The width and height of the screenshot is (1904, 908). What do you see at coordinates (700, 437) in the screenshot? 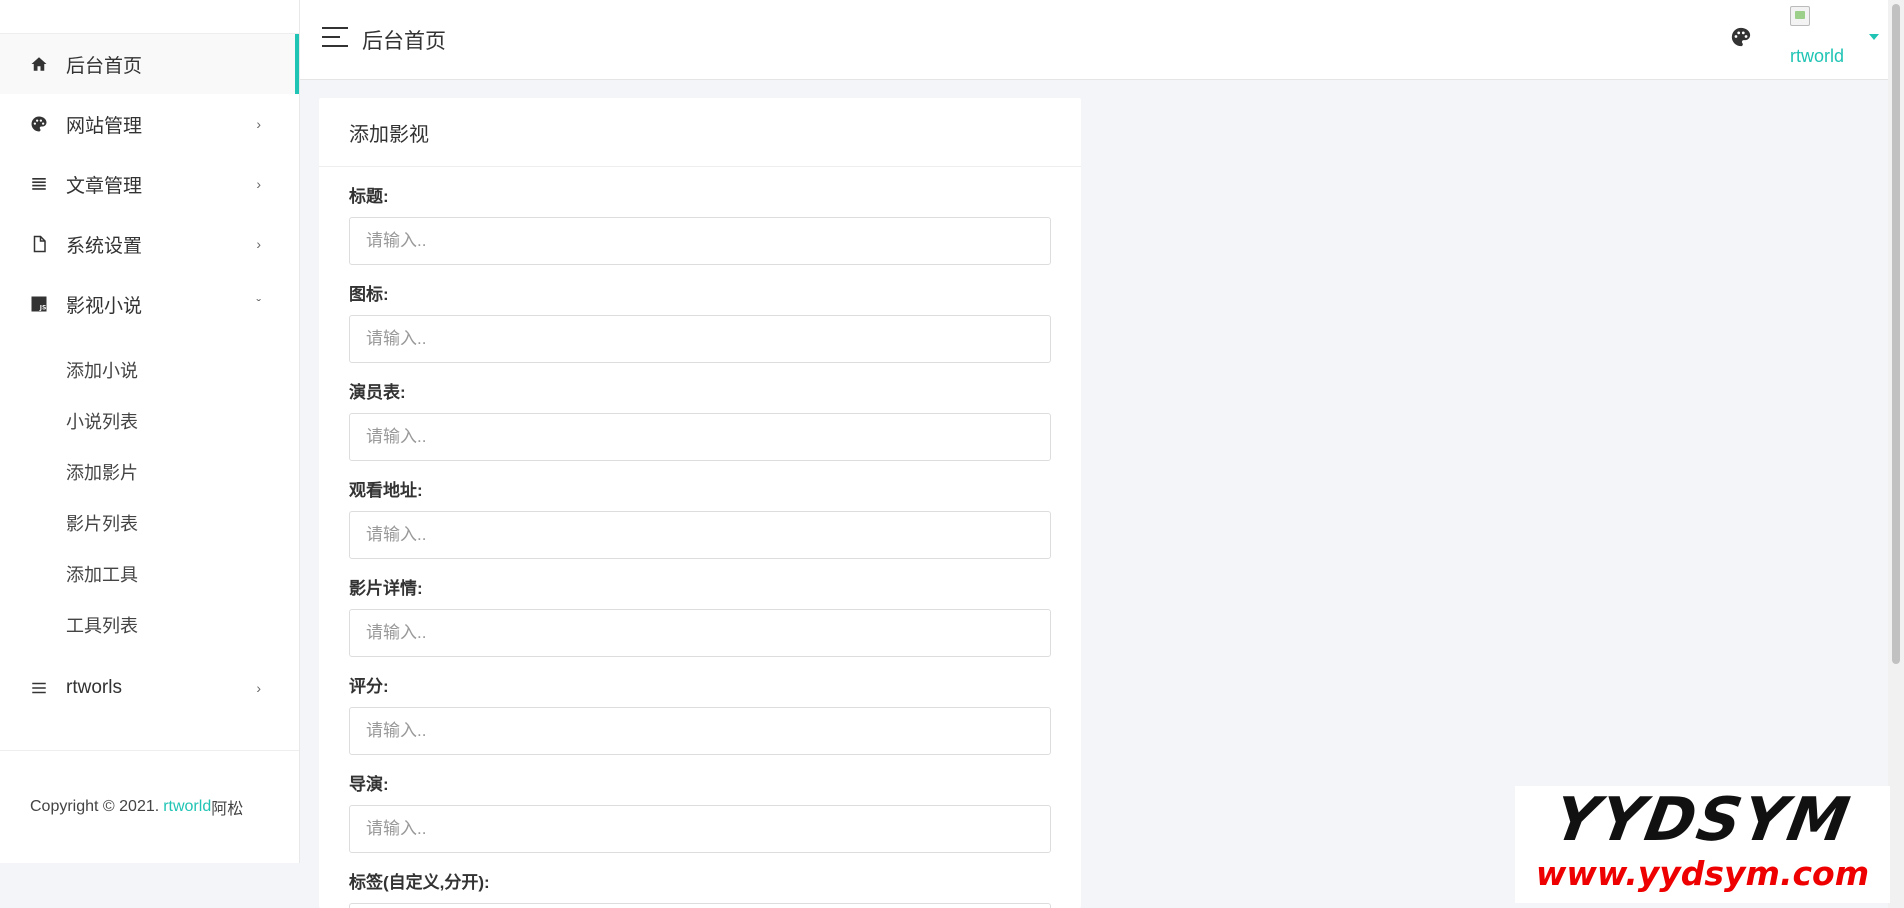
I see `cast-input` at bounding box center [700, 437].